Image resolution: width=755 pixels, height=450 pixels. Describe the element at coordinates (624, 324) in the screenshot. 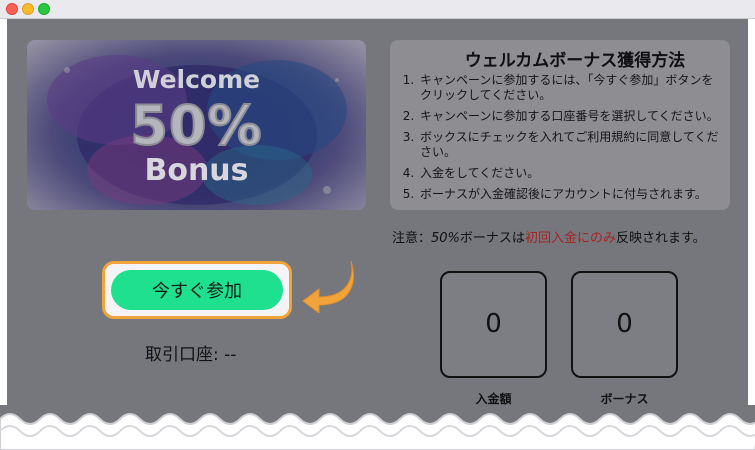

I see `bonus-amount-box: 0` at that location.